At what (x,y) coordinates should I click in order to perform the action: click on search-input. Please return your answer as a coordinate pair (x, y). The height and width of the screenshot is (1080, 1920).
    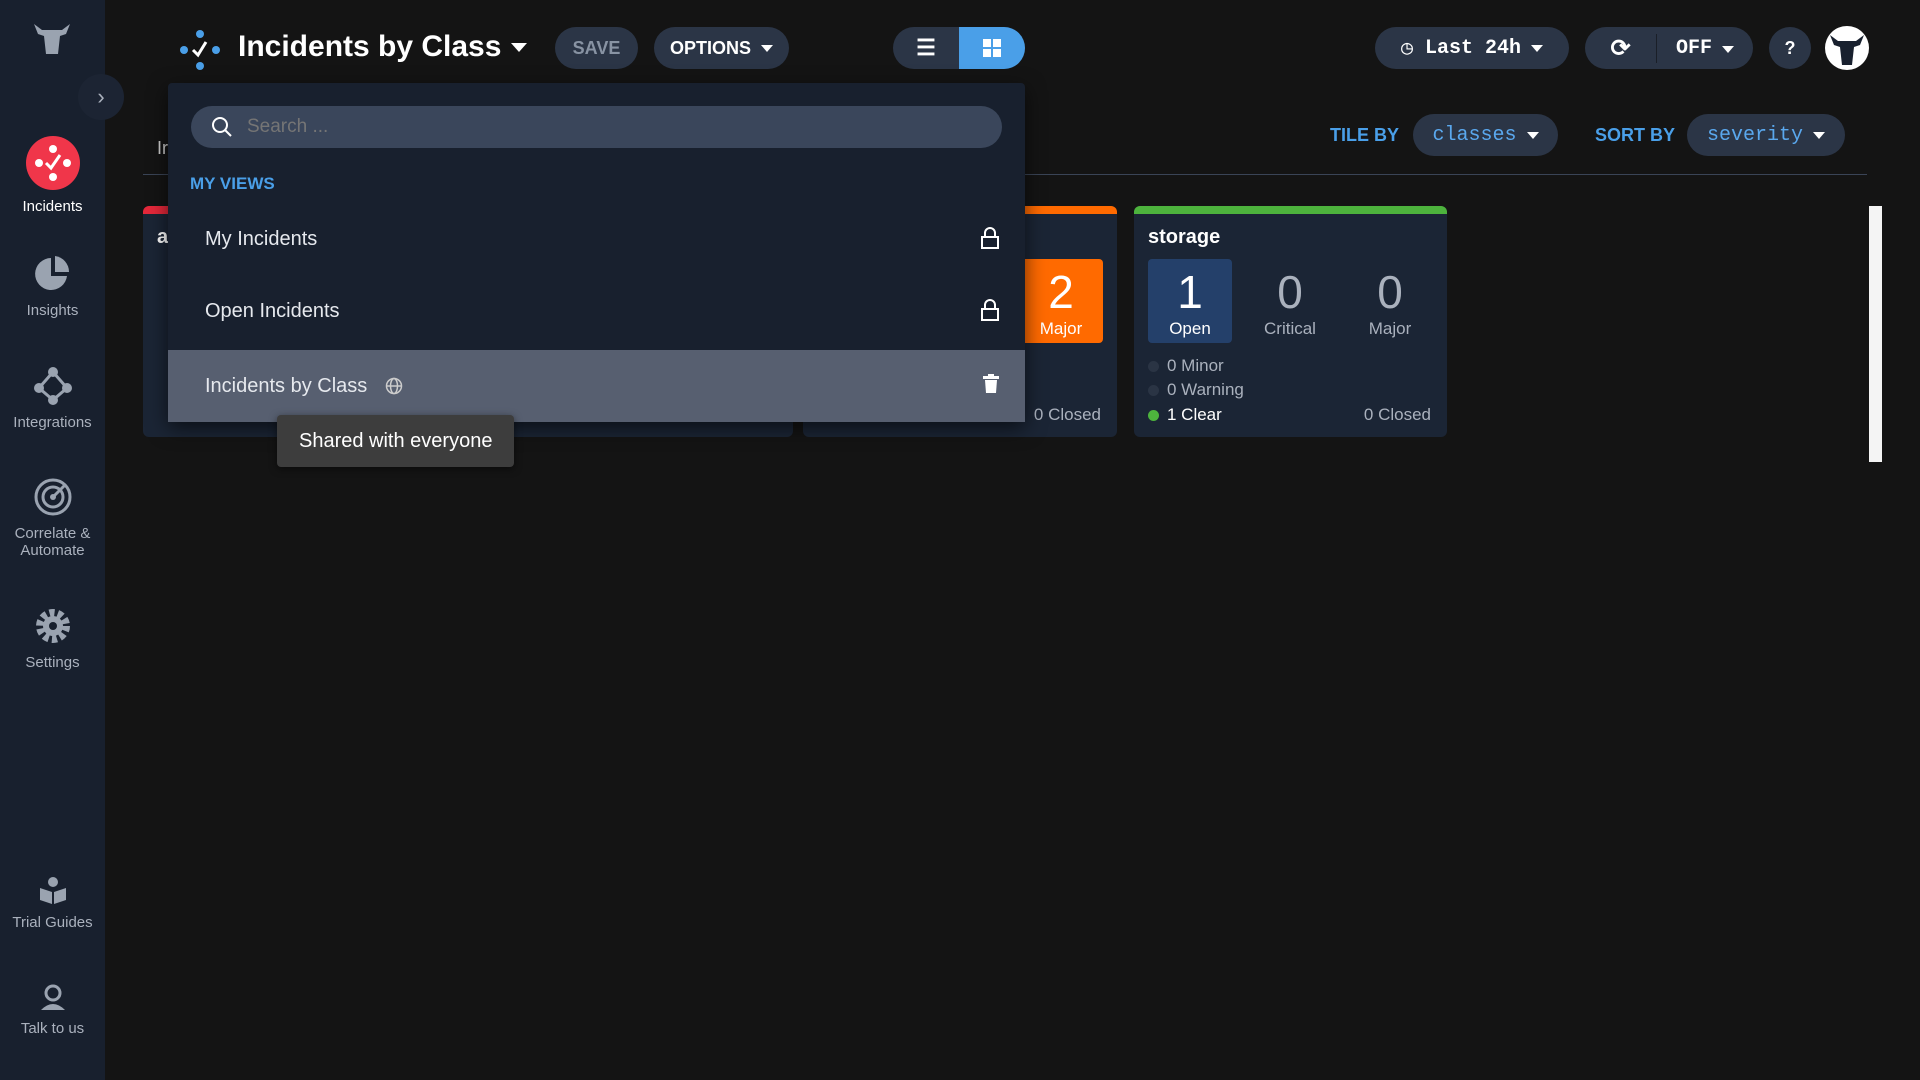
    Looking at the image, I should click on (597, 127).